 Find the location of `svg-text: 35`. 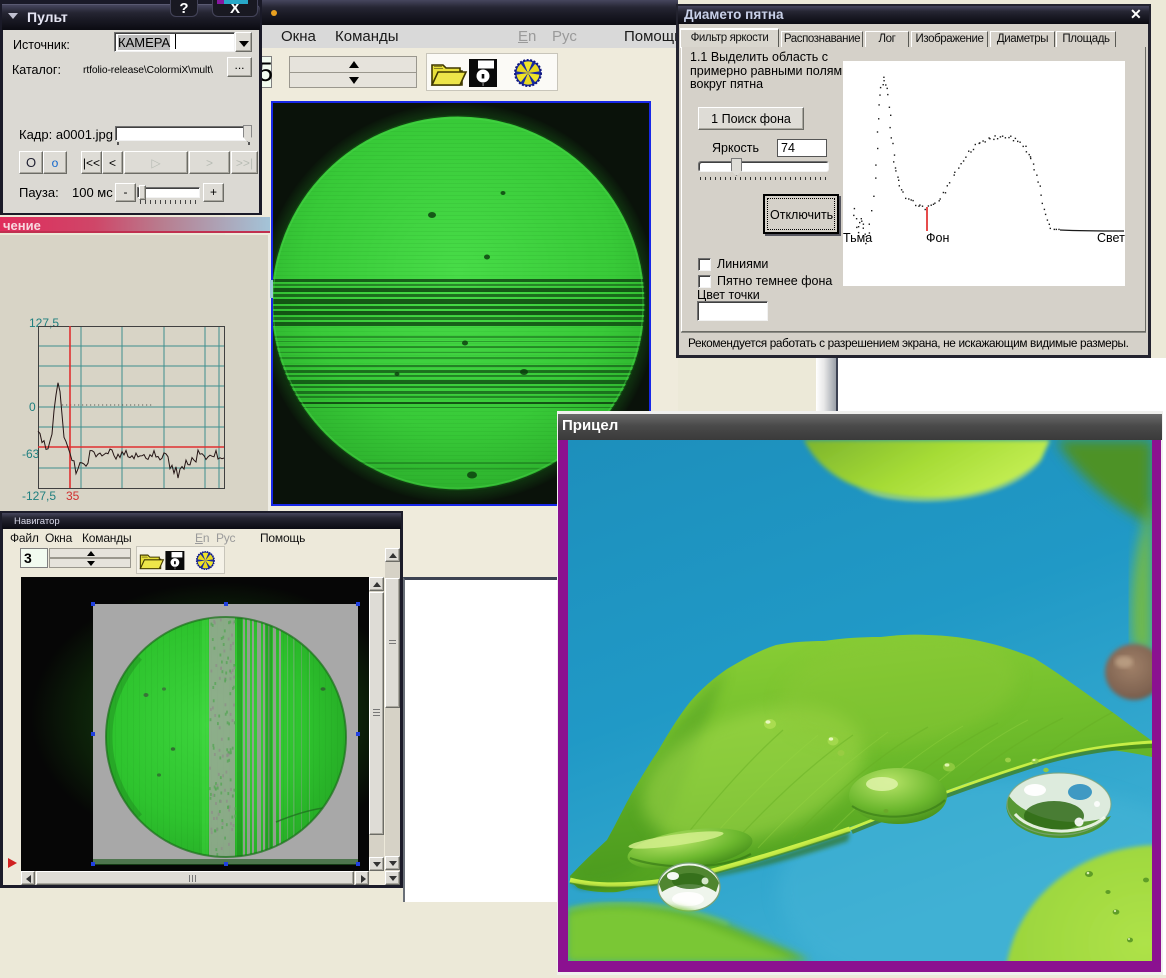

svg-text: 35 is located at coordinates (73, 496).